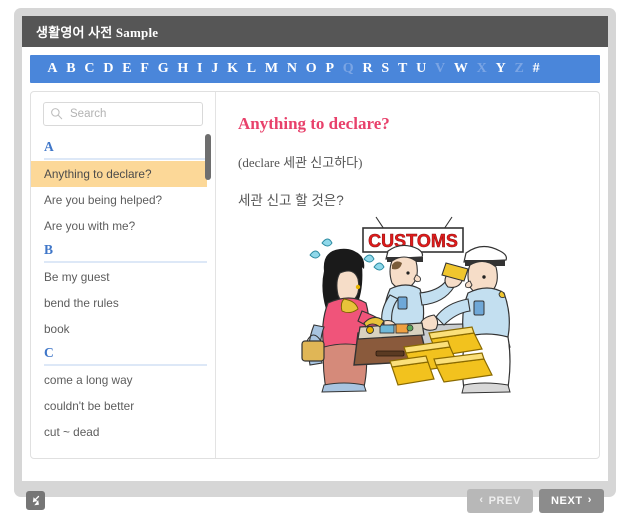  What do you see at coordinates (291, 200) in the screenshot?
I see `entry-translation: 세관 신고 할 것은?` at bounding box center [291, 200].